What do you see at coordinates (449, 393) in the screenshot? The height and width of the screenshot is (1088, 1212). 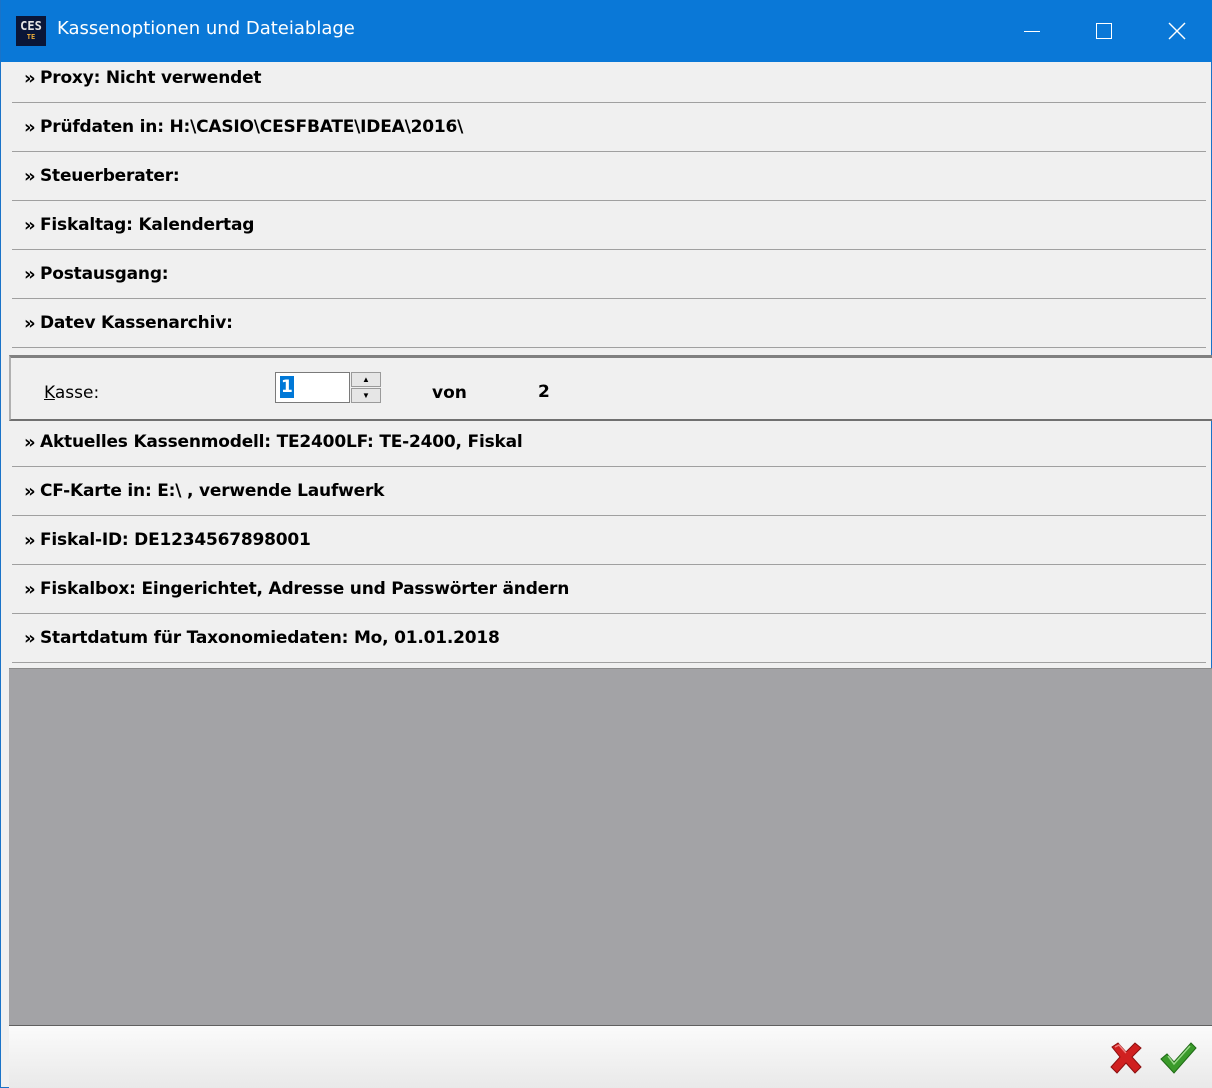 I see `of-label: von` at bounding box center [449, 393].